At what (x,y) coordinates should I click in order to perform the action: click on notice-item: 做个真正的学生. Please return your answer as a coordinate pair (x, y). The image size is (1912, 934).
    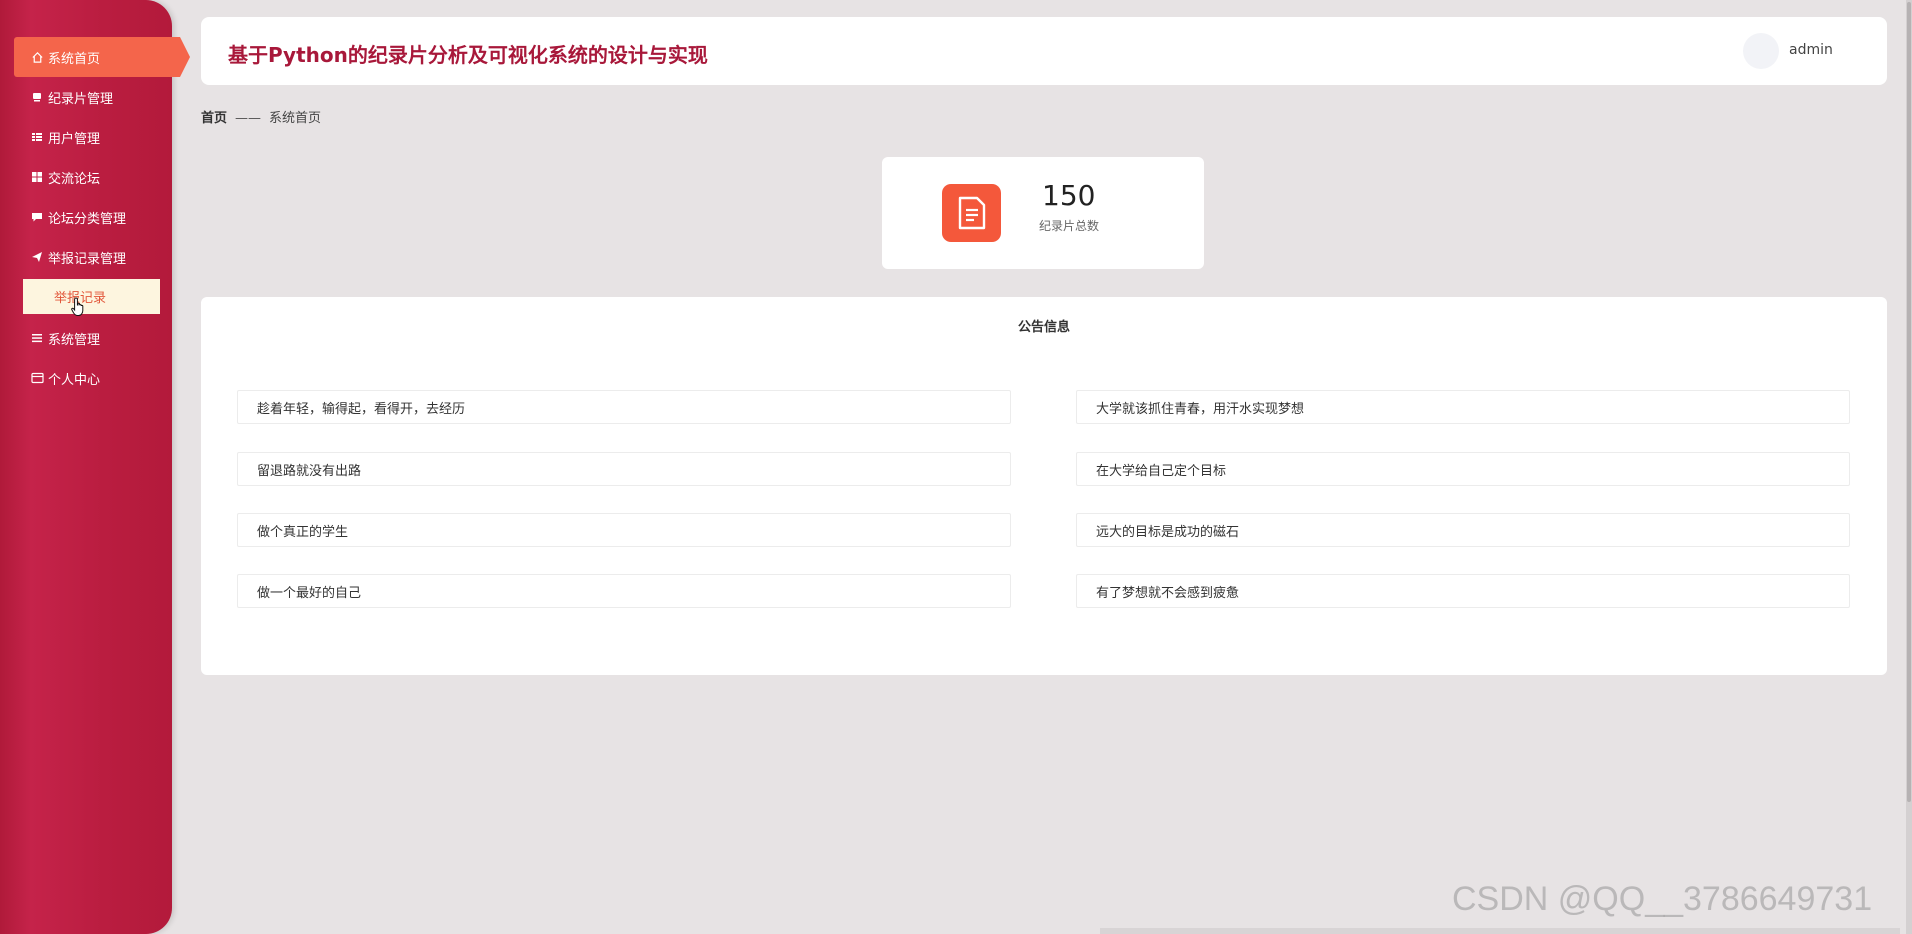
    Looking at the image, I should click on (624, 530).